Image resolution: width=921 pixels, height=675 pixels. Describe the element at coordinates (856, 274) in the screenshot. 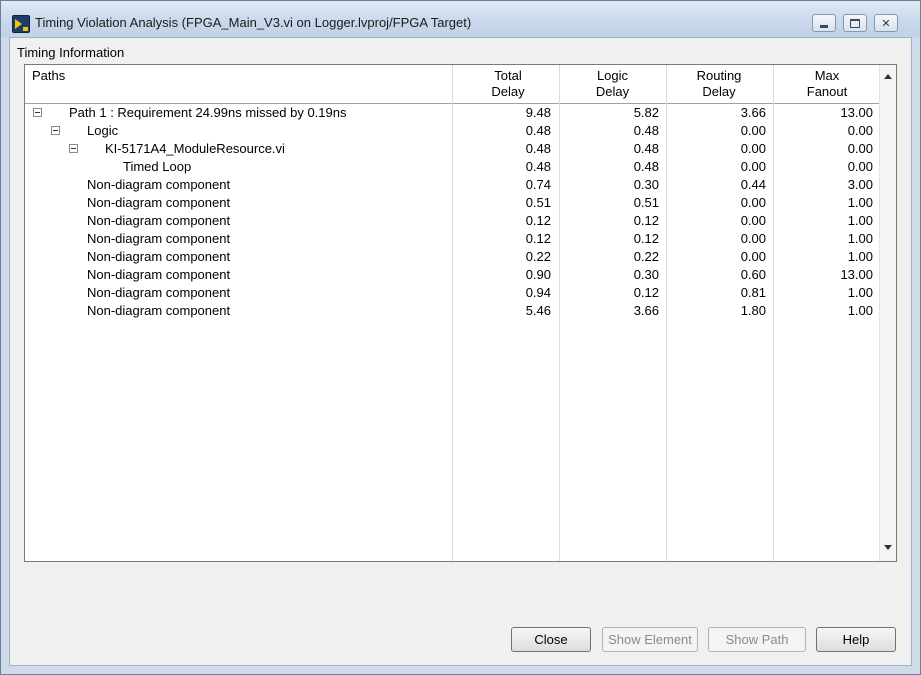

I see `max-fanout-cell: 13.00` at that location.